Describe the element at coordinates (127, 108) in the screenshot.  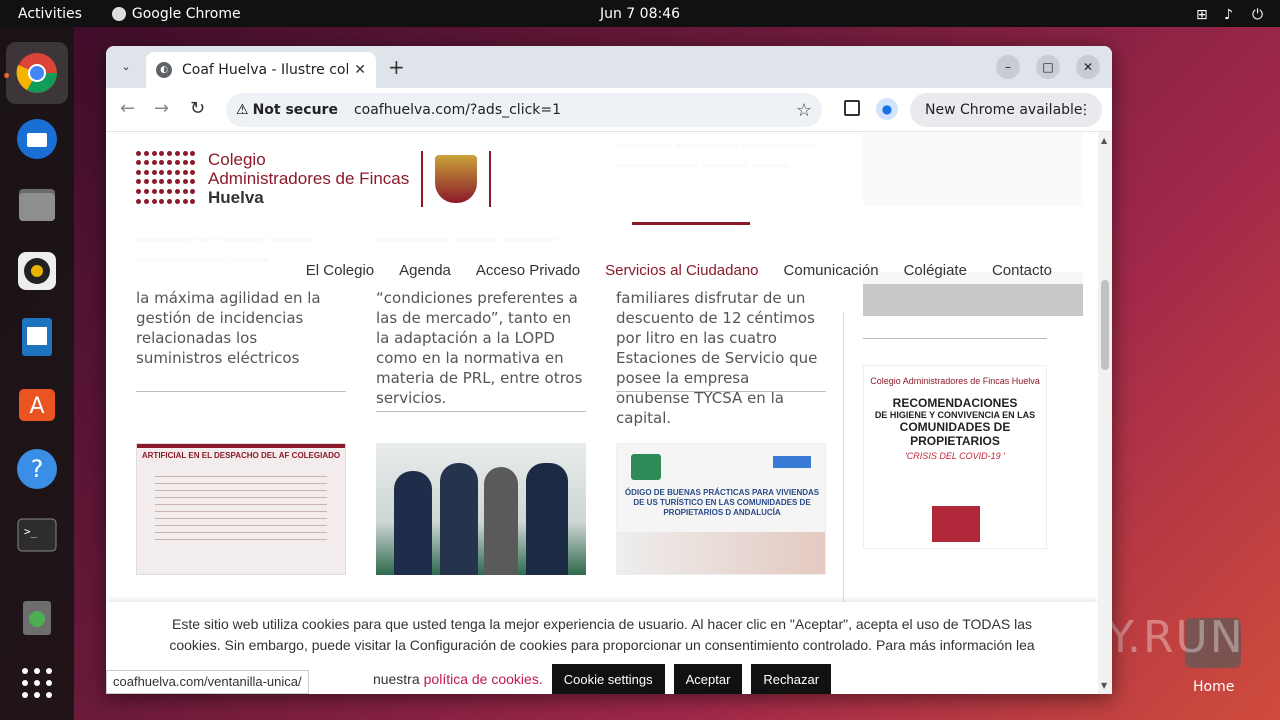
I see `back-arrow-icon: ←` at that location.